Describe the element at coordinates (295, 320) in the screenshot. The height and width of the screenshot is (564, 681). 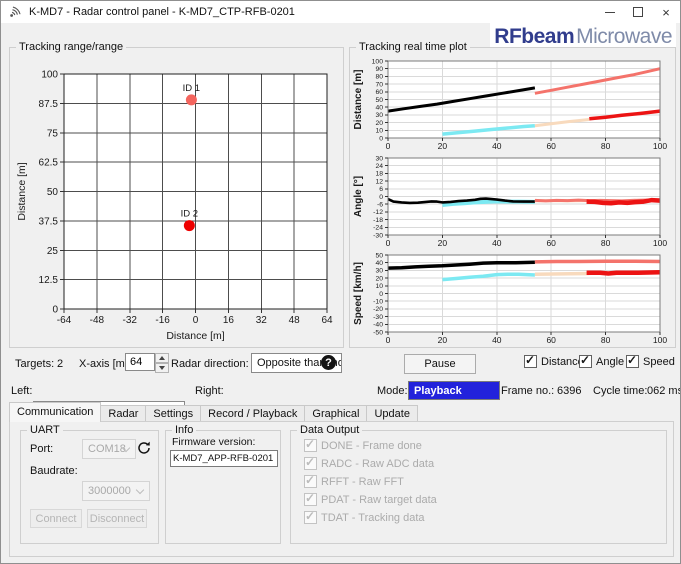
I see `svg-text: 48` at that location.